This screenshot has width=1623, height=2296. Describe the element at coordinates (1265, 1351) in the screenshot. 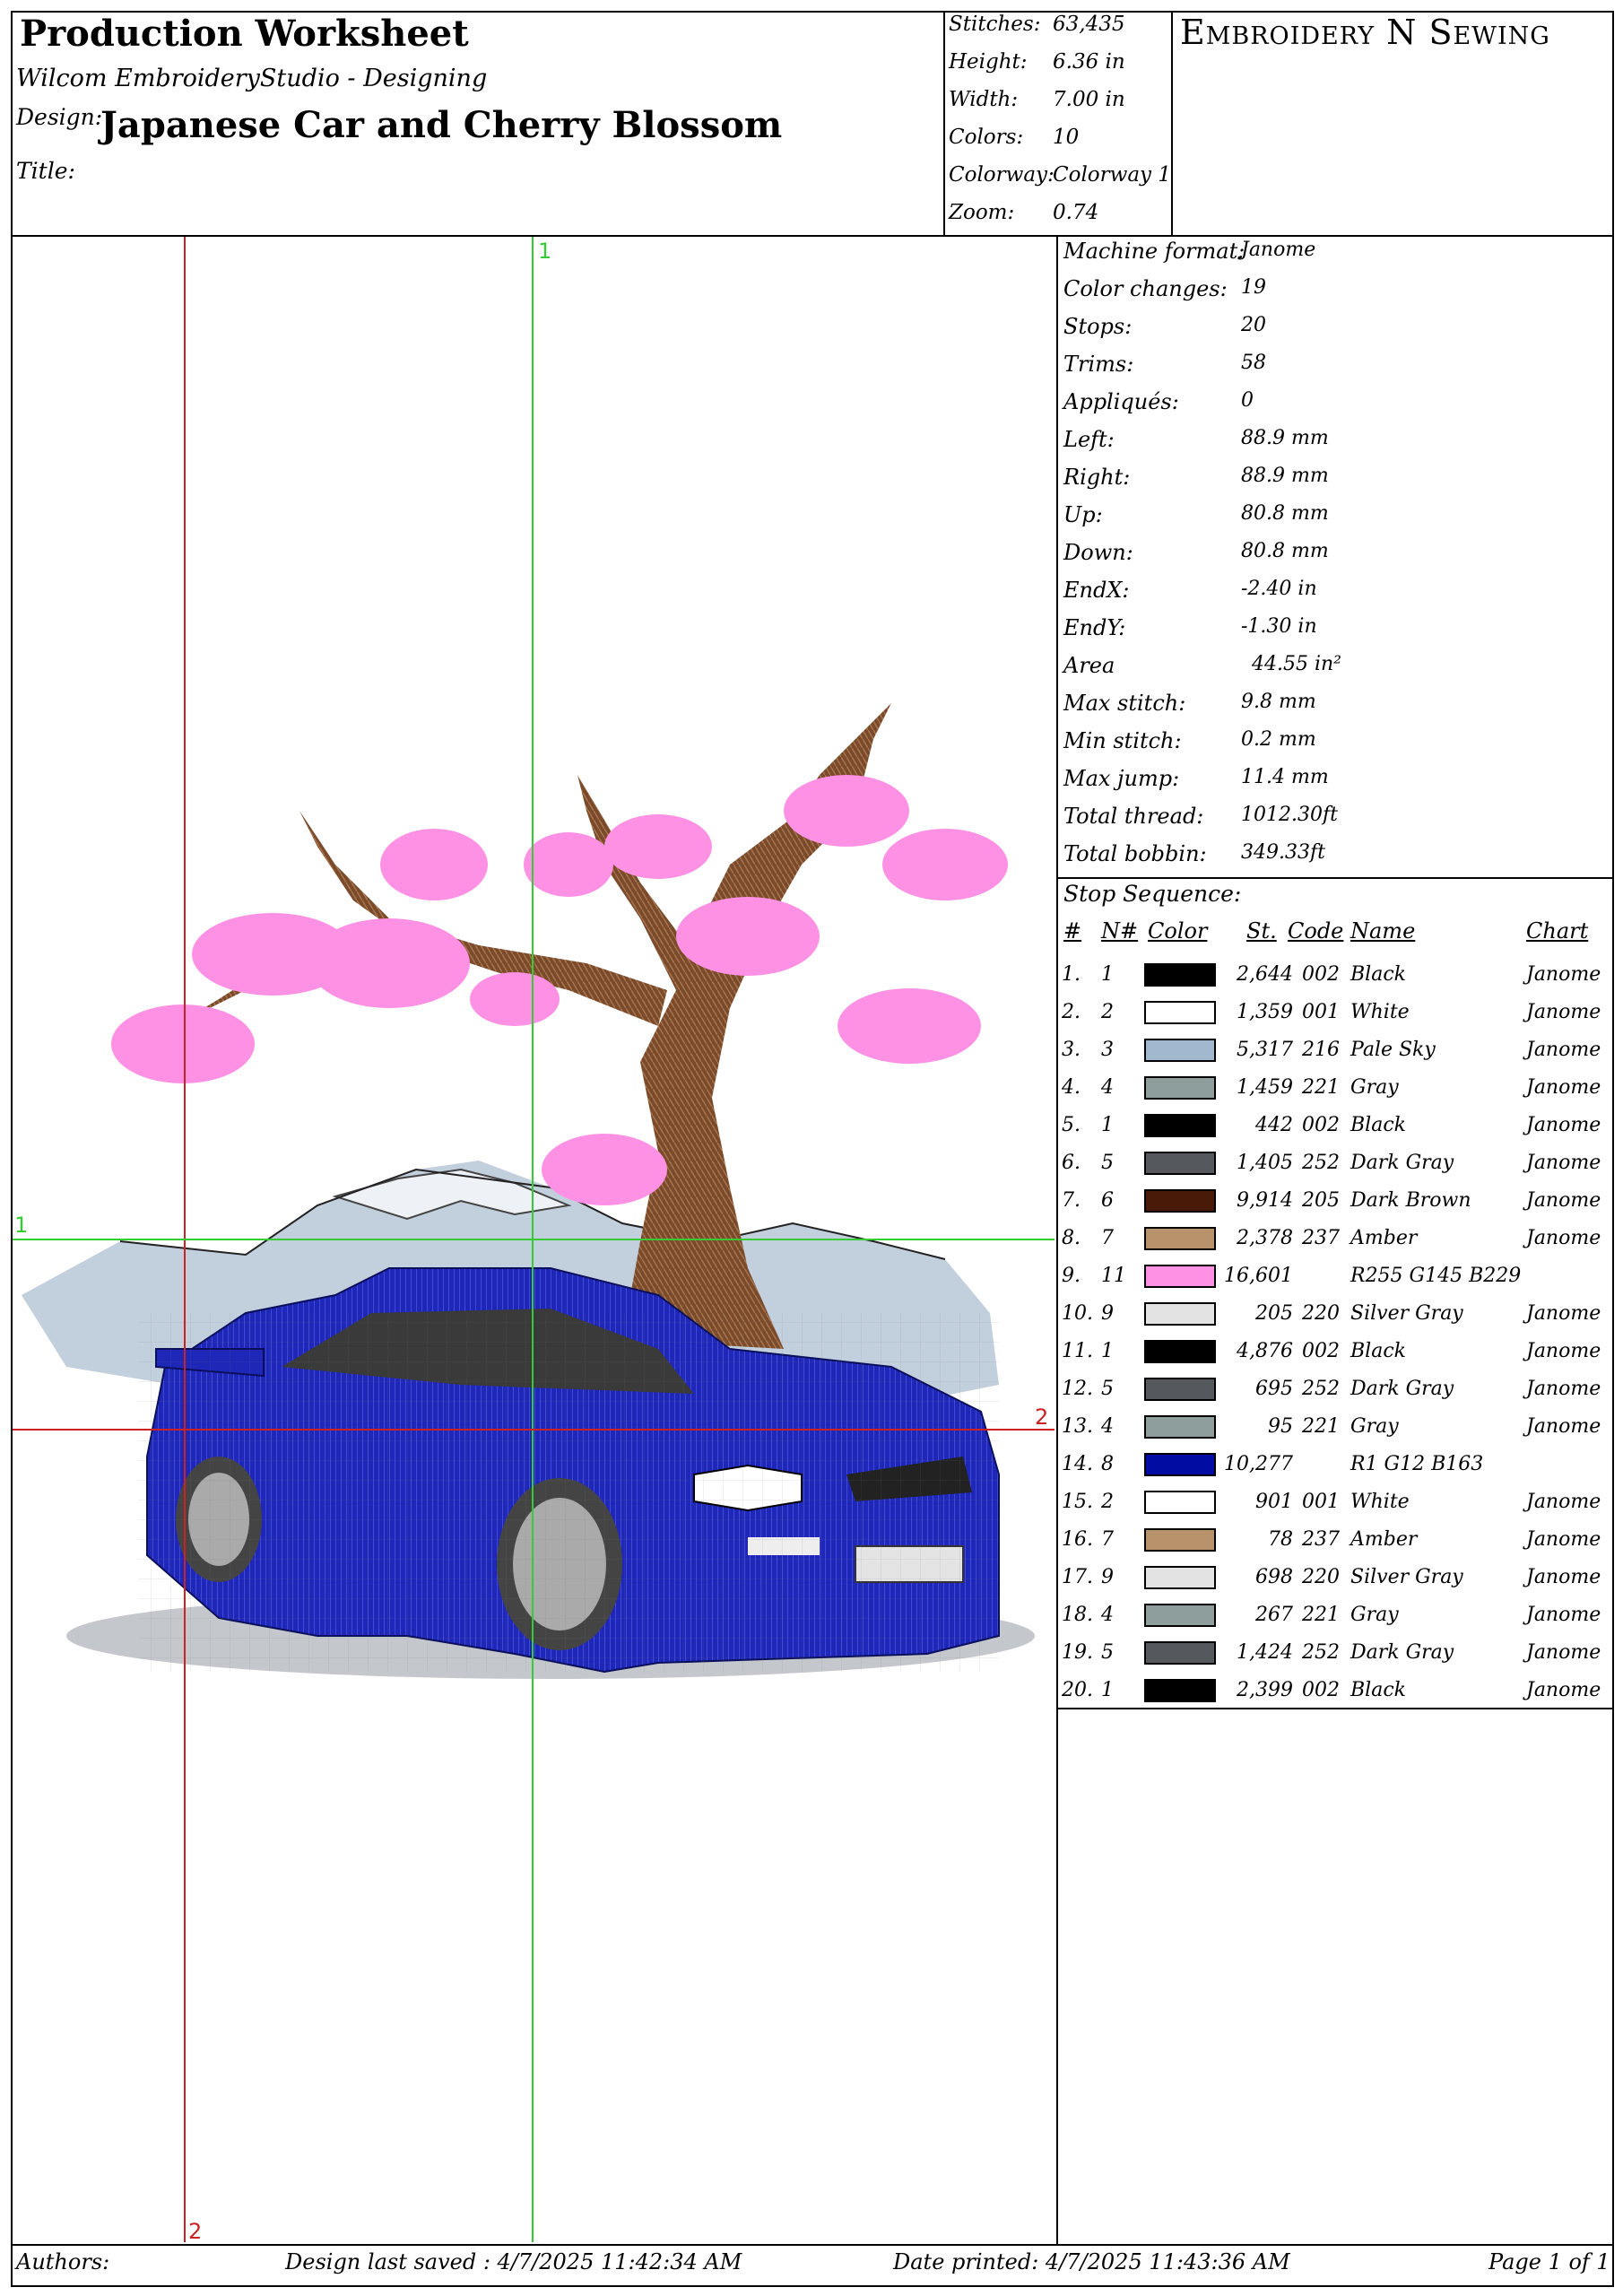

I see `row-stitches: 4,876` at that location.